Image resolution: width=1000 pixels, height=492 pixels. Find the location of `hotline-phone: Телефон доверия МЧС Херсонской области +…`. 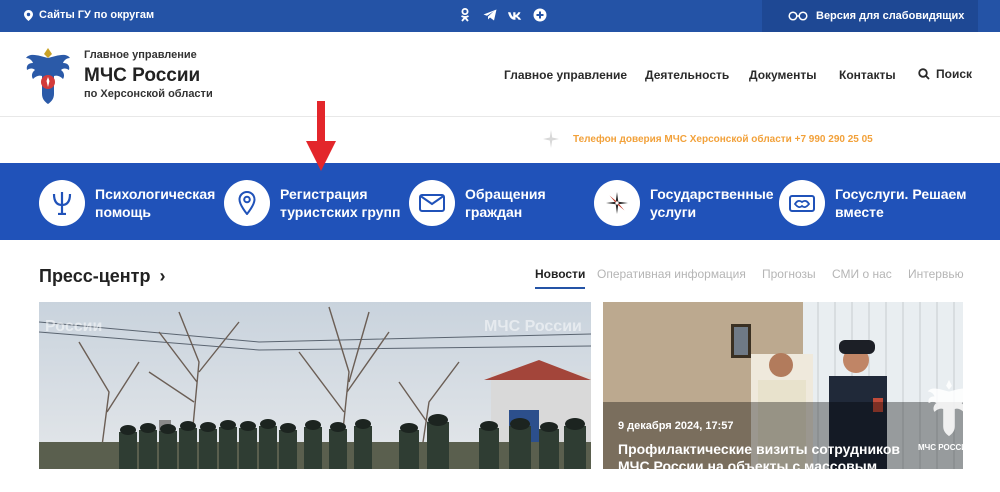

hotline-phone: Телефон доверия МЧС Херсонской области +… is located at coordinates (723, 139).